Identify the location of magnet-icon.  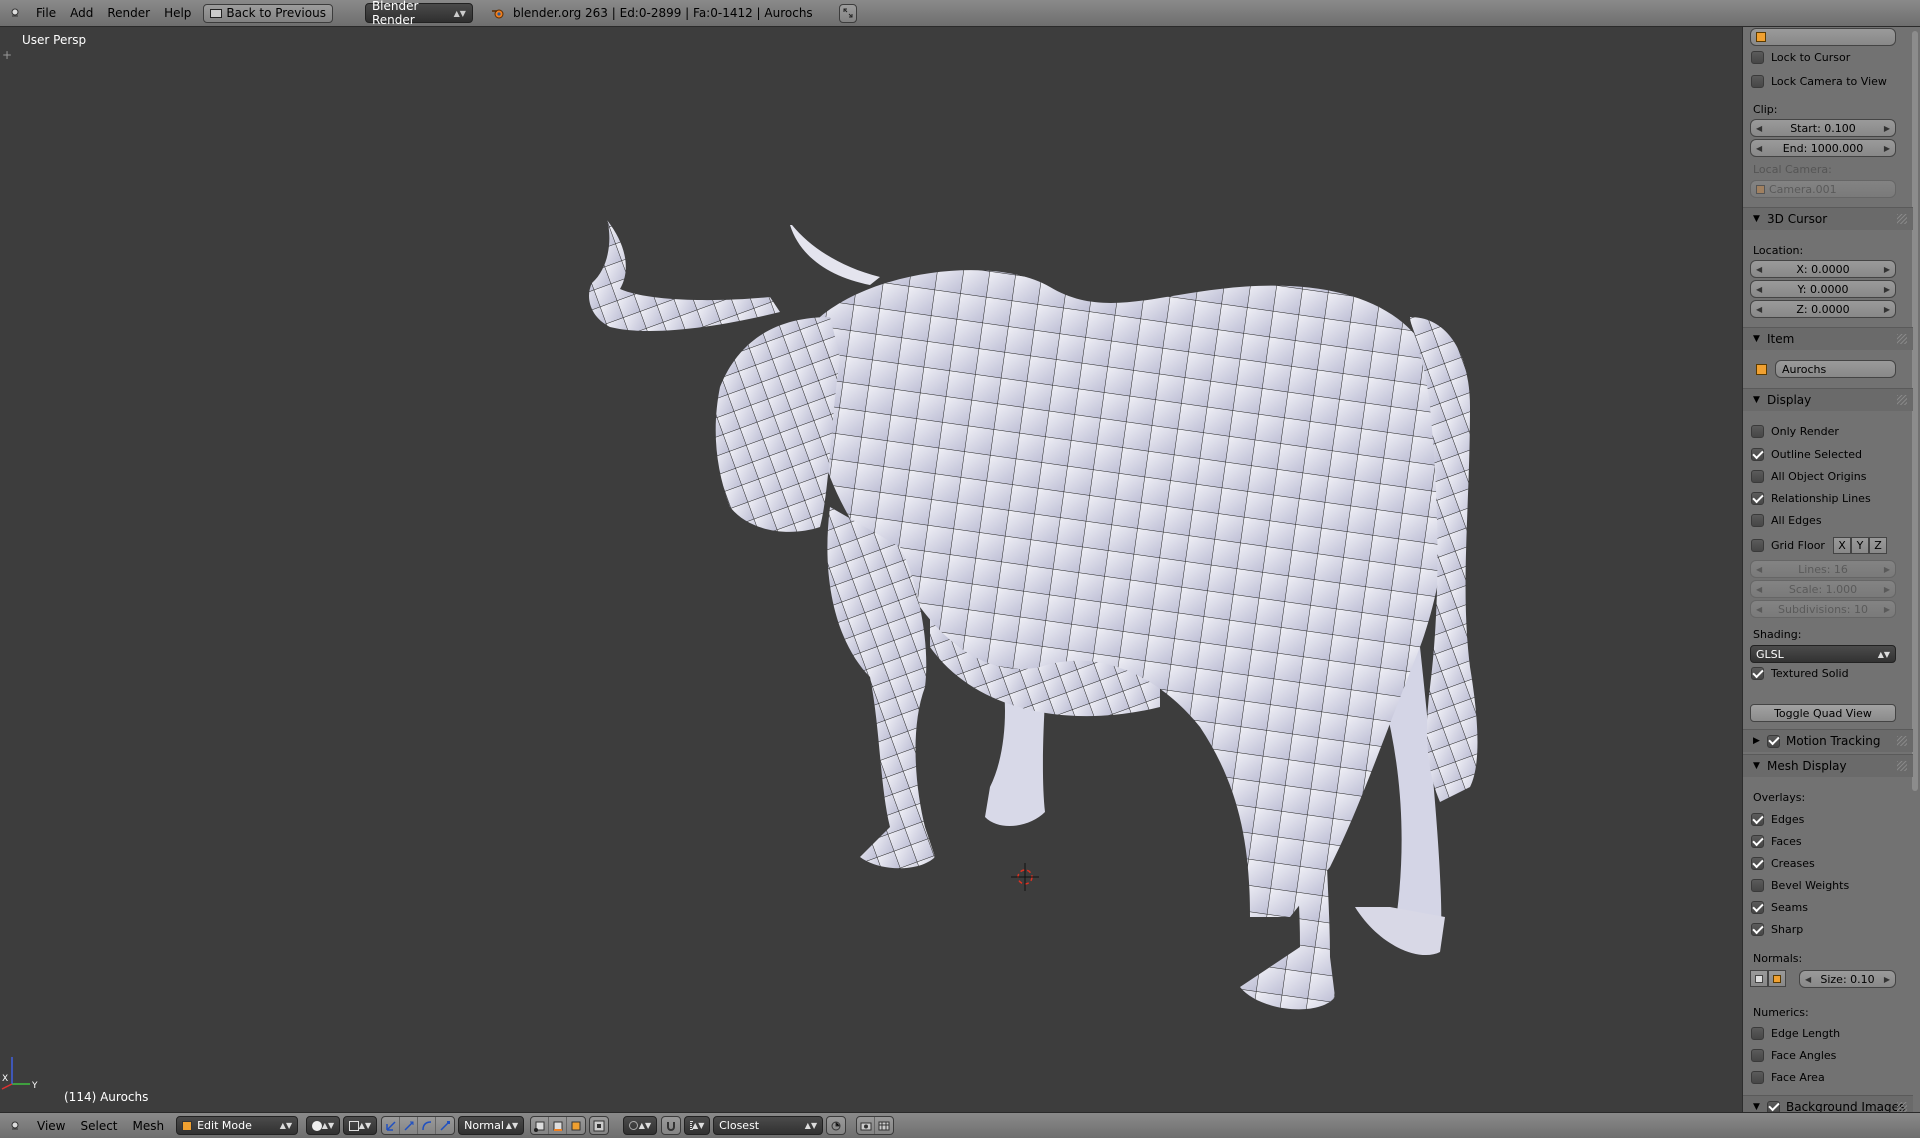
(671, 1125).